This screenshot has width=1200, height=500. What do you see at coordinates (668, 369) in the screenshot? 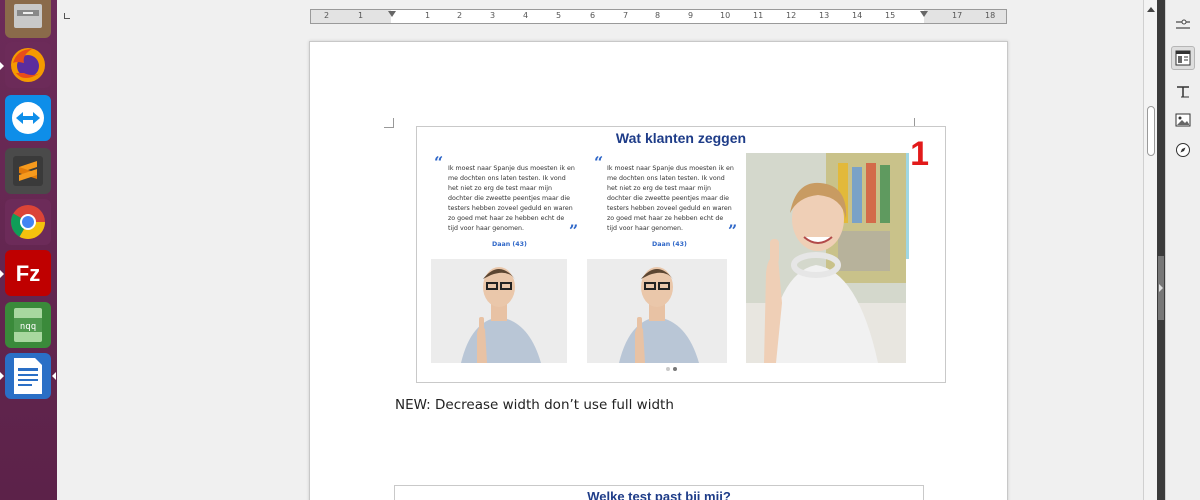
I see `carousel-dot` at bounding box center [668, 369].